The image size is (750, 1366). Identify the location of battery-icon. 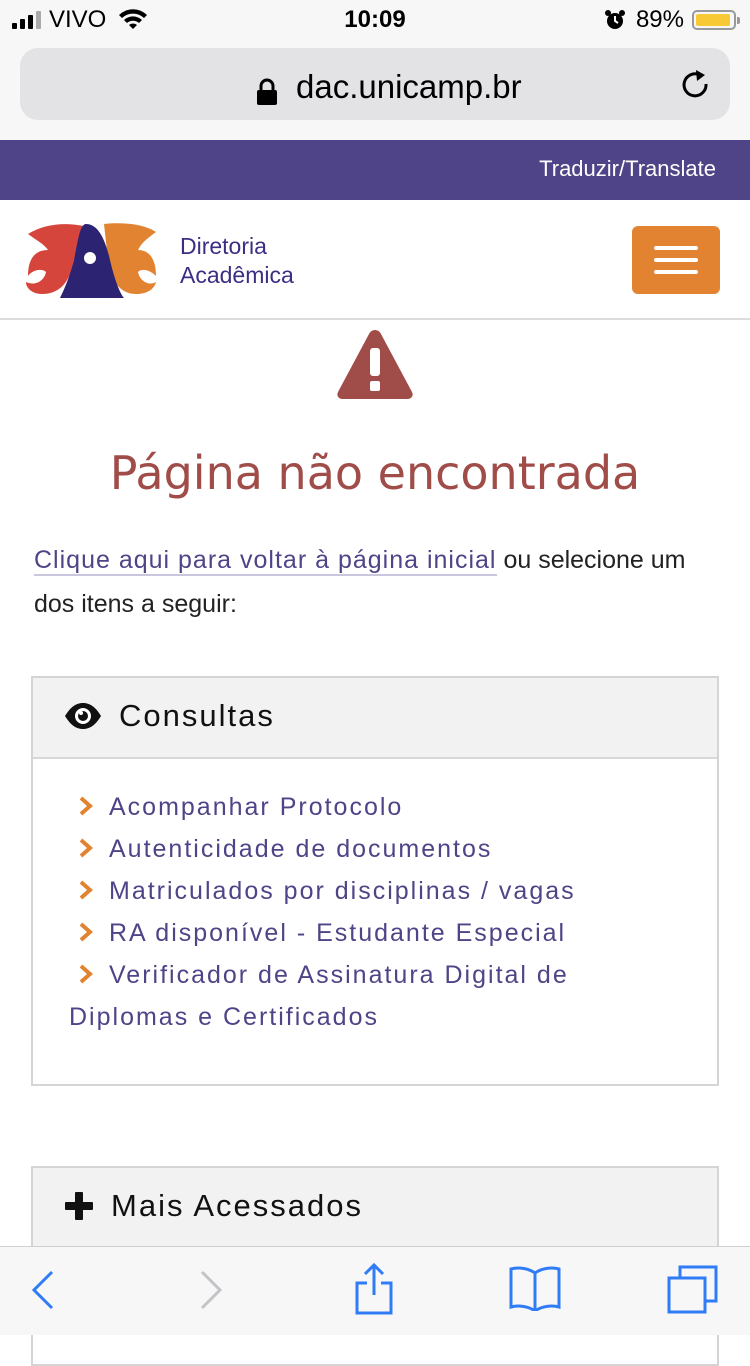
(716, 20).